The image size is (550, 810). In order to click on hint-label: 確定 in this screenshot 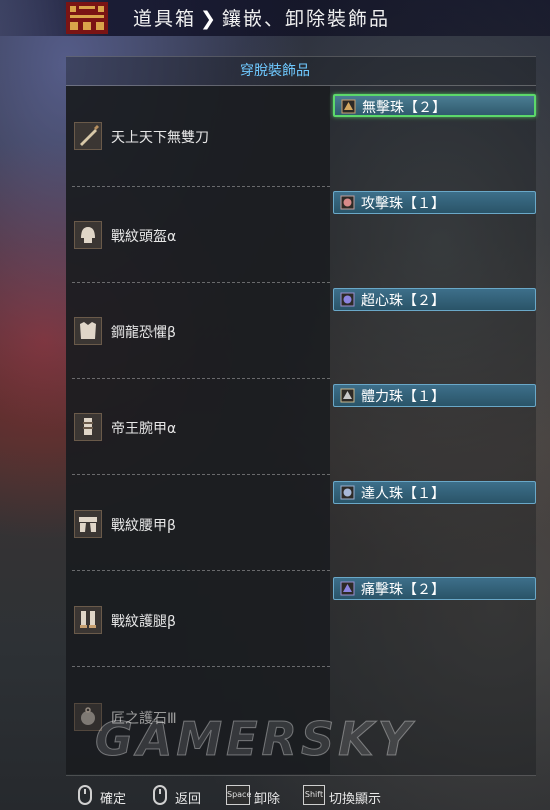, I will do `click(113, 799)`.